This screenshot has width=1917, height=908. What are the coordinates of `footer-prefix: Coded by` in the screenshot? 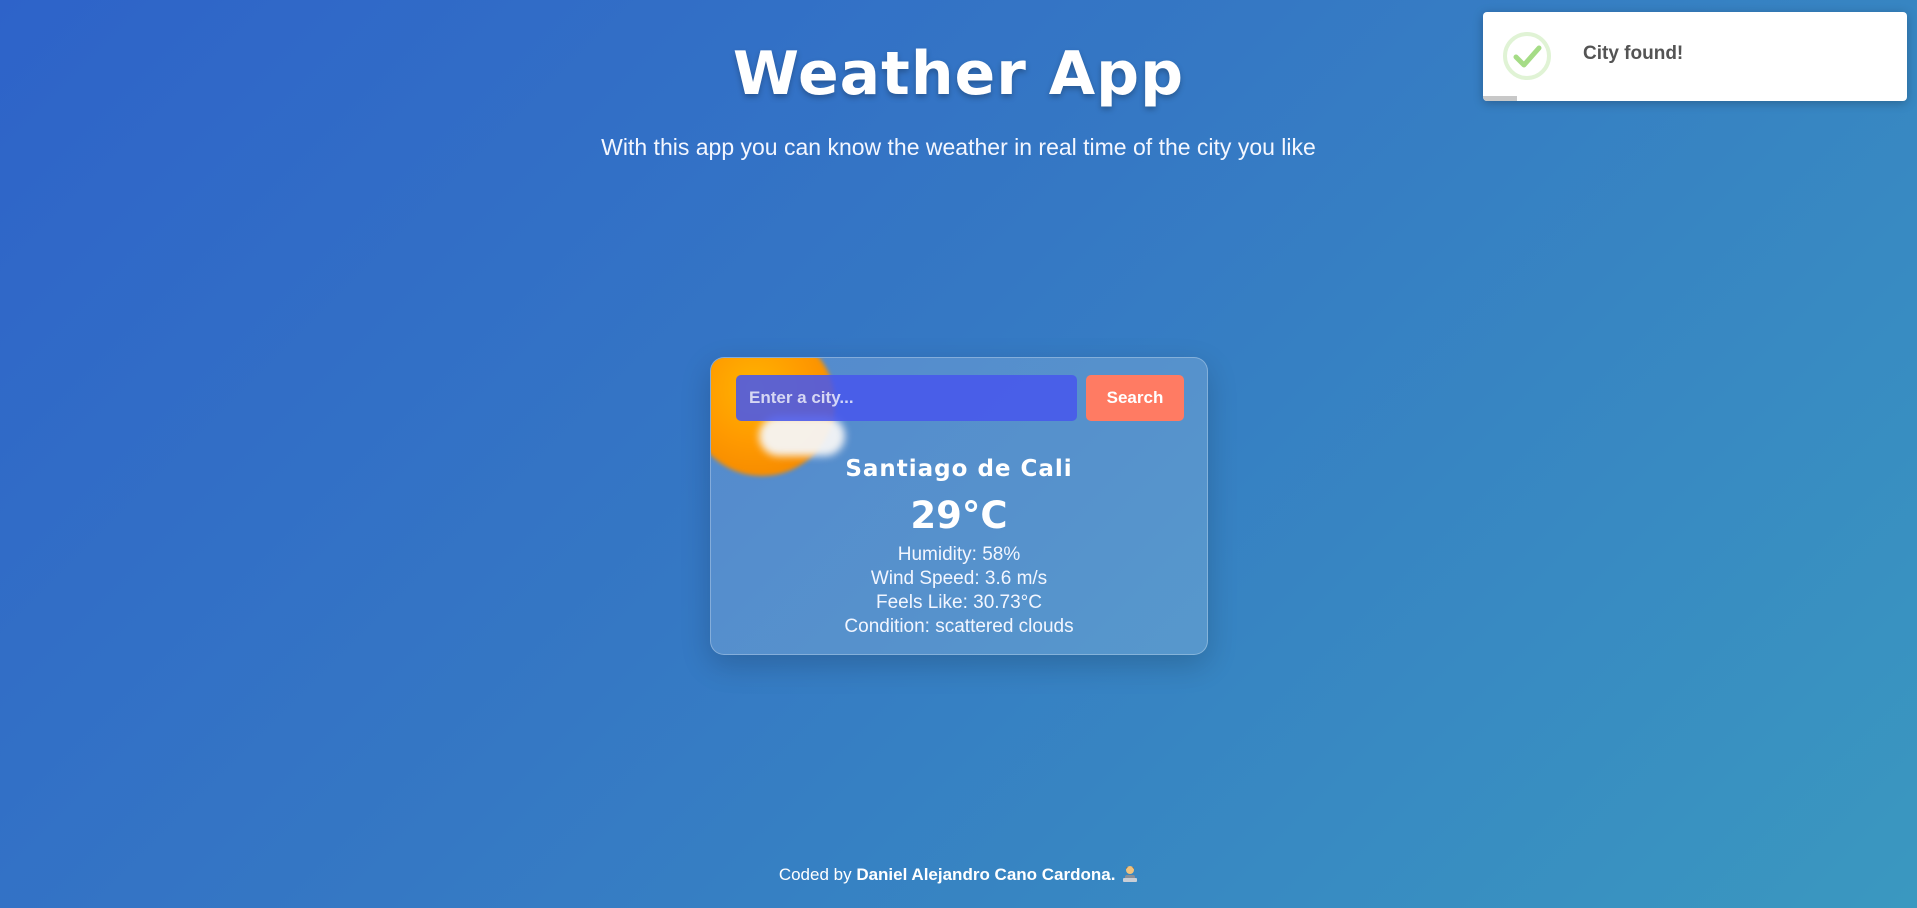 It's located at (817, 874).